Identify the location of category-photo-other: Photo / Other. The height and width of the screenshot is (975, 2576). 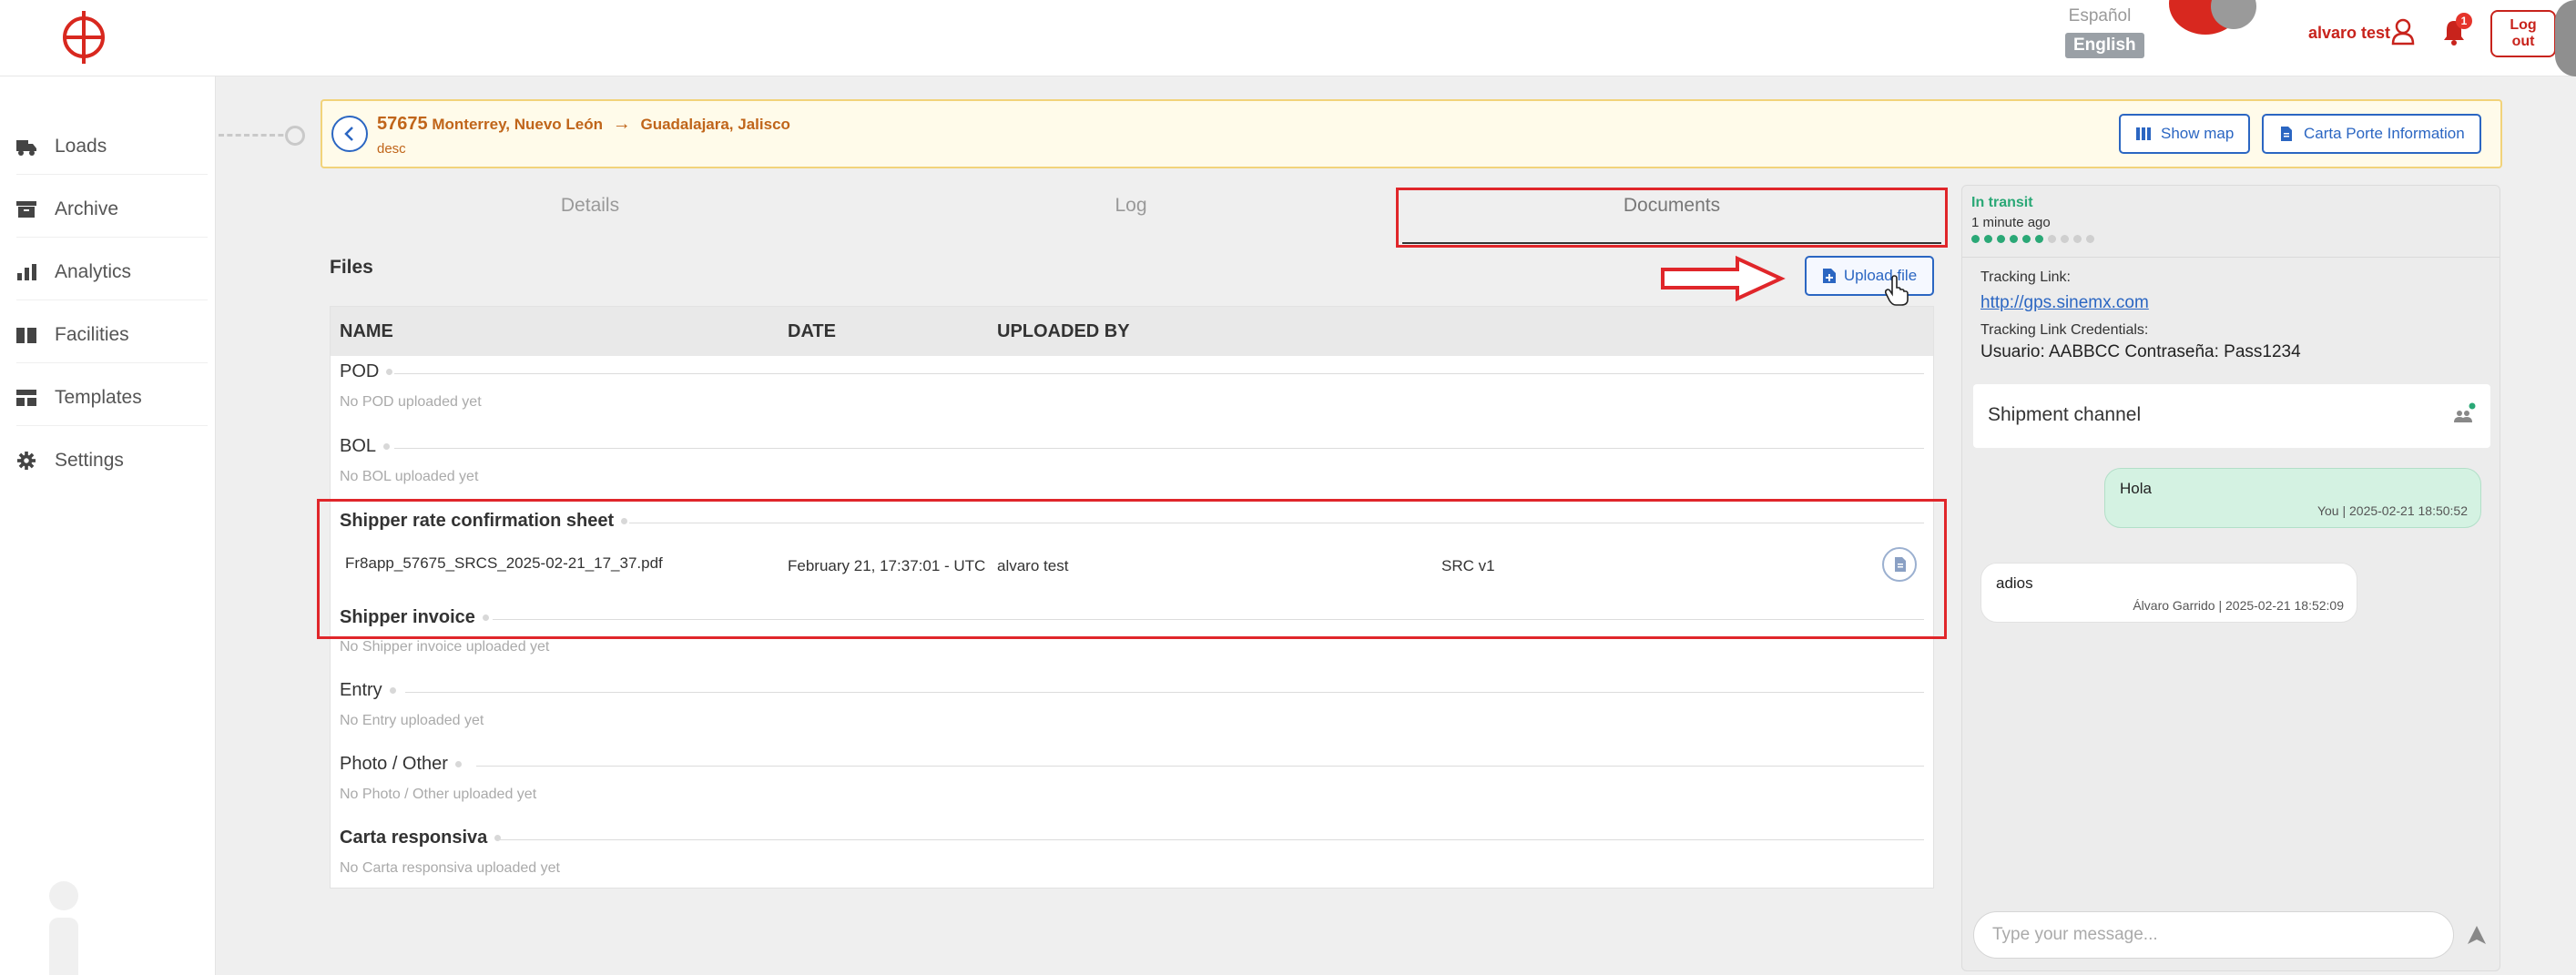
(401, 764).